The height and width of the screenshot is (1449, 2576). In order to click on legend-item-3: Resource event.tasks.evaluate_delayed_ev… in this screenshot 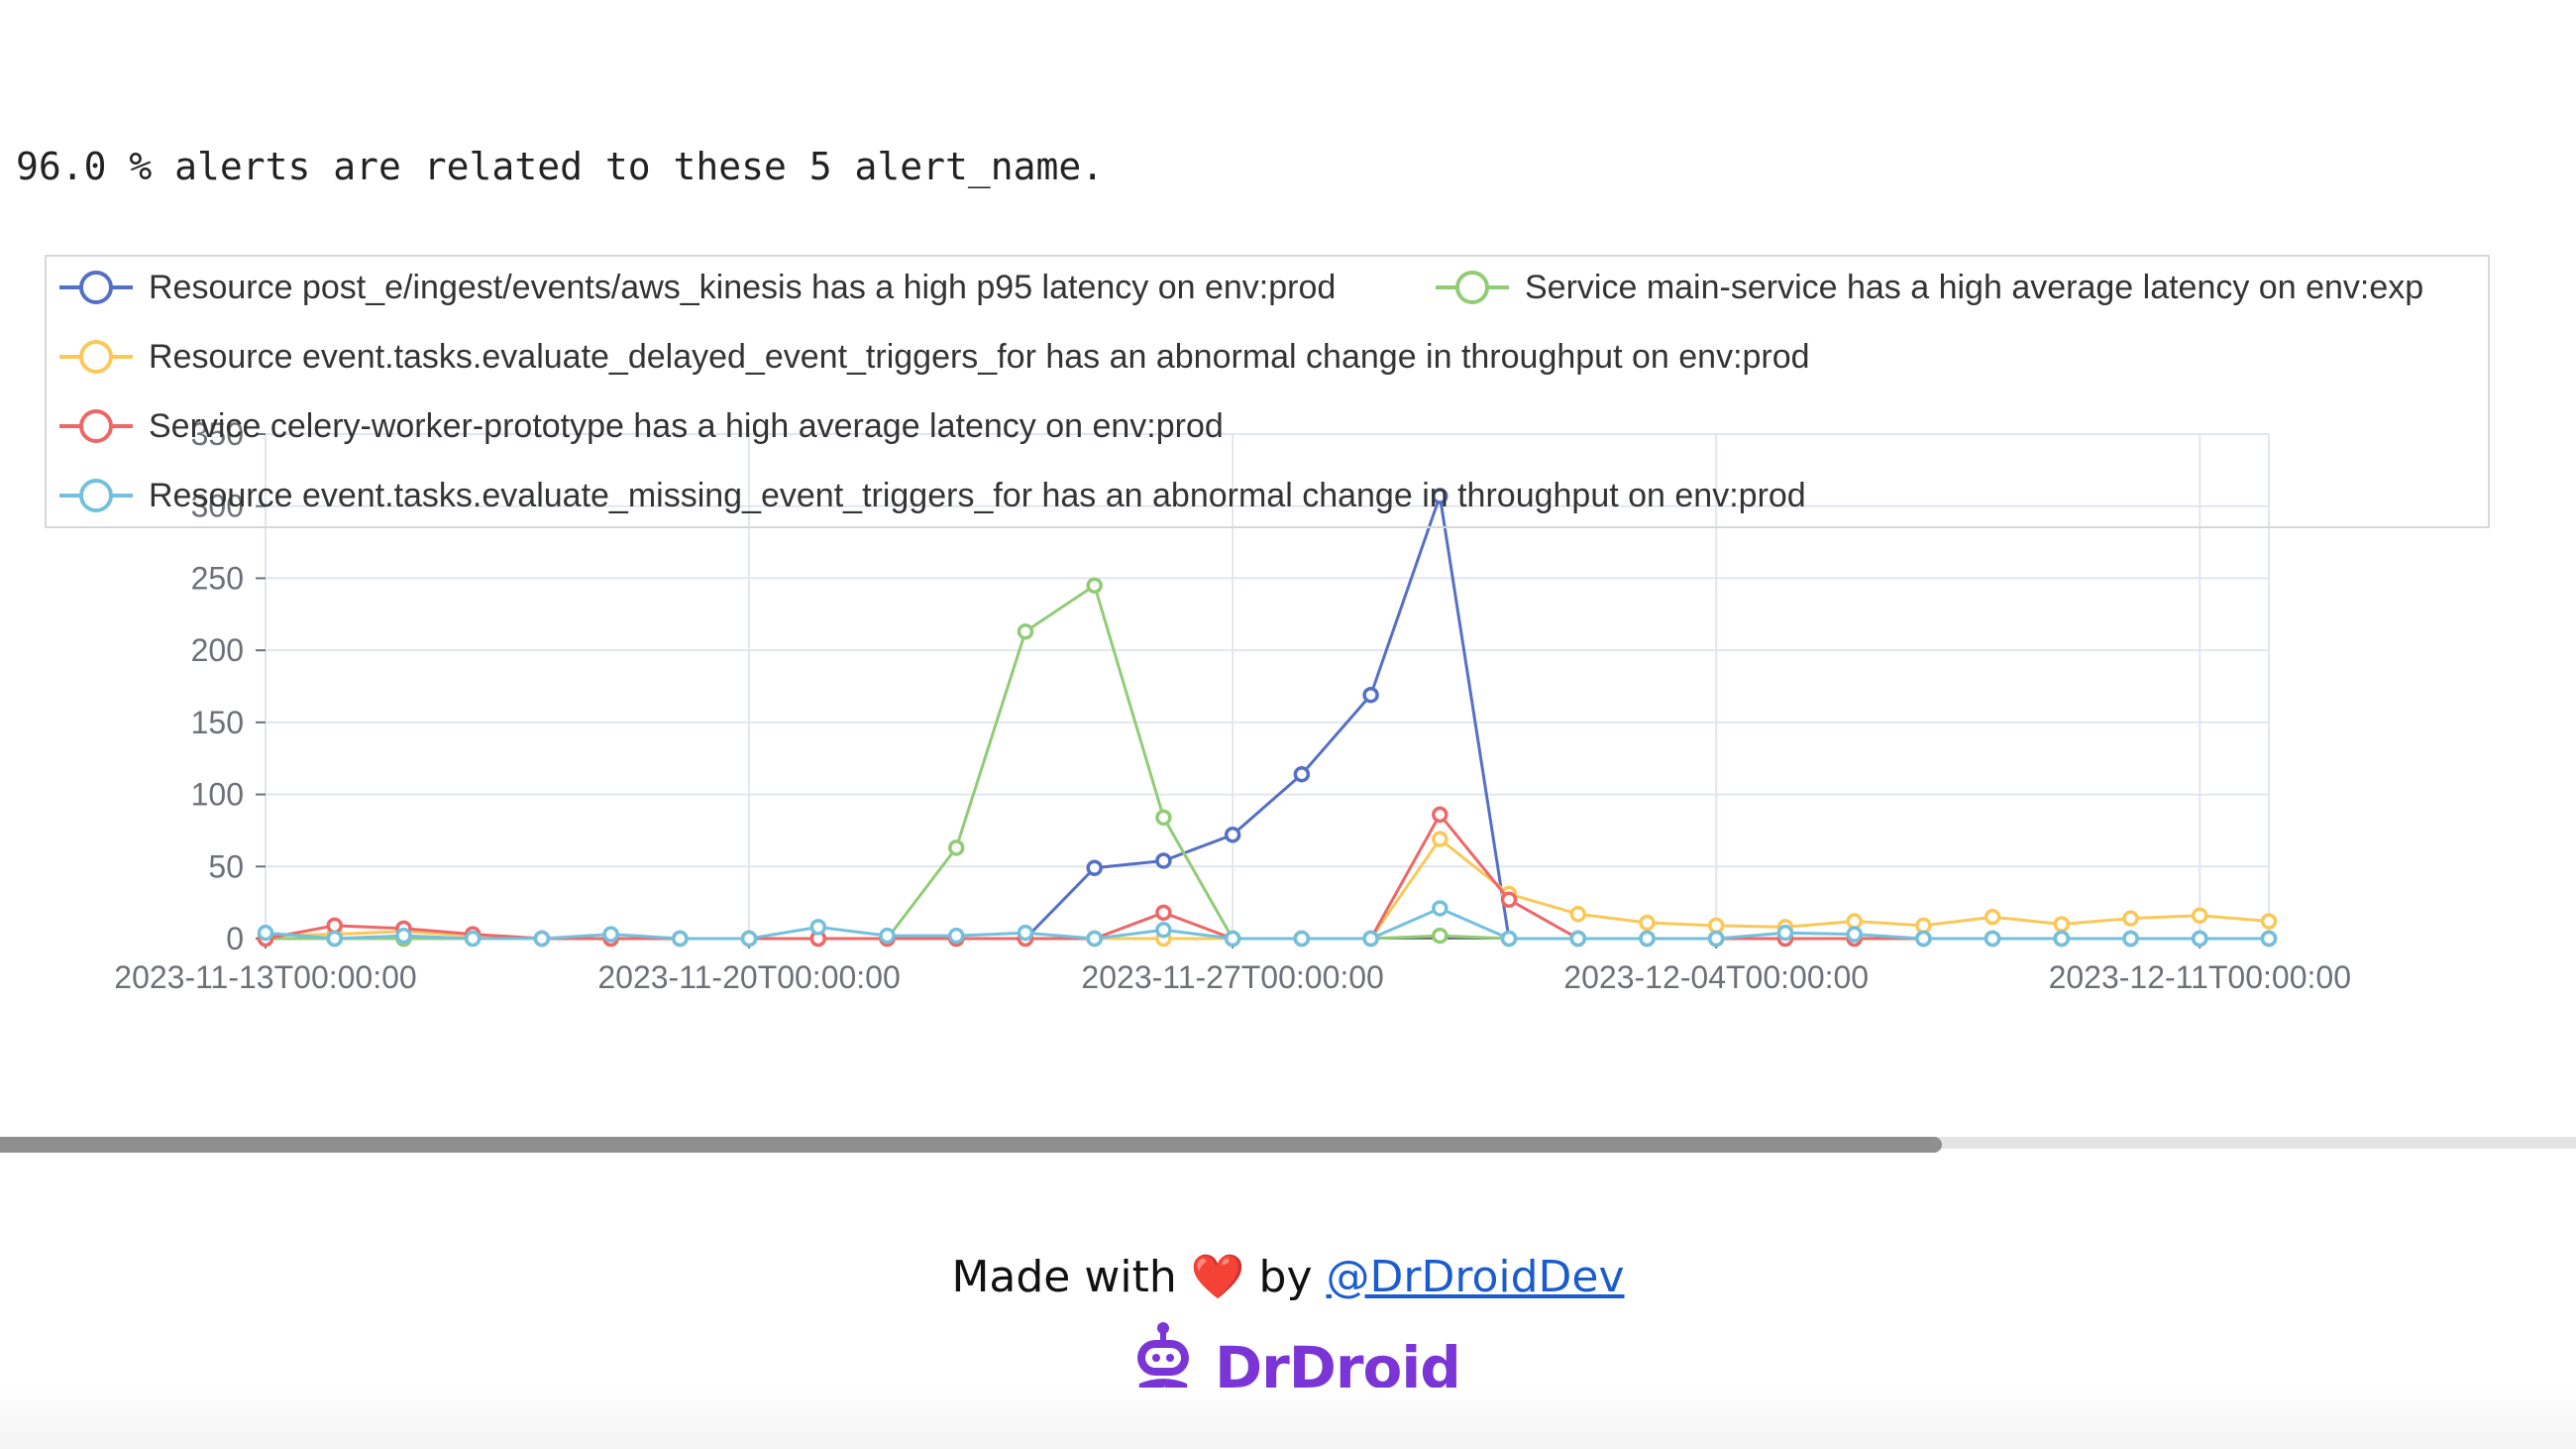, I will do `click(934, 357)`.